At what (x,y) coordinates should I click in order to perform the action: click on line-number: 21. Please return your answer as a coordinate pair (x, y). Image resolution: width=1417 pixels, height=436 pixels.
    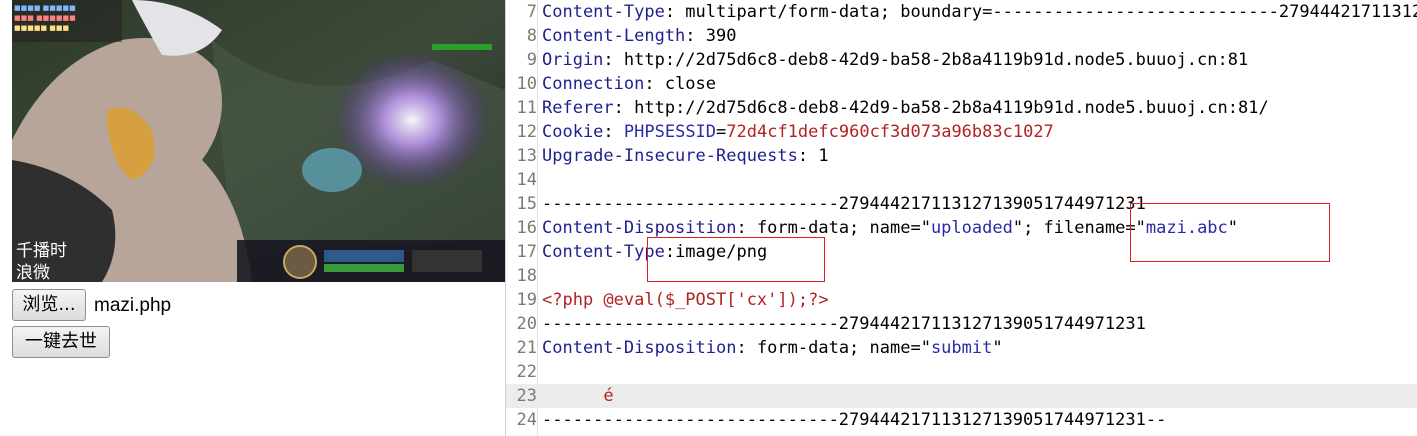
    Looking at the image, I should click on (526, 348).